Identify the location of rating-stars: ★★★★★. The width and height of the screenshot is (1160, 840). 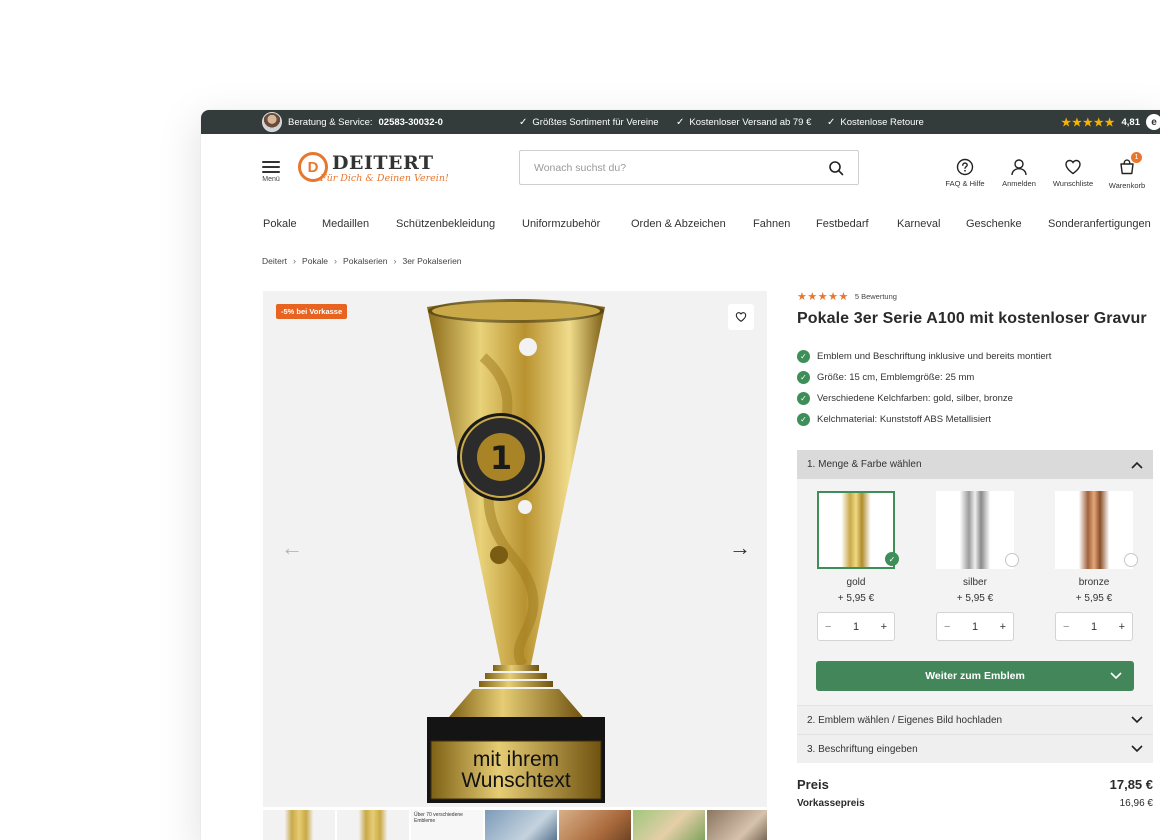
(1088, 122).